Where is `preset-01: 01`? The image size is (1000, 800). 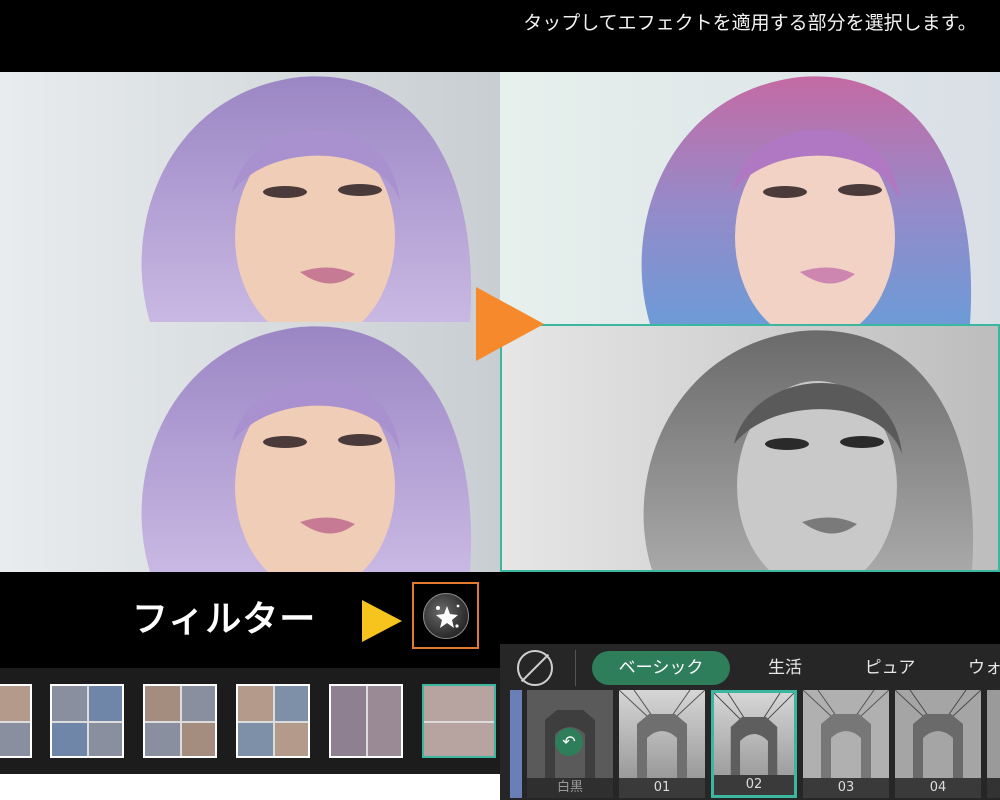 preset-01: 01 is located at coordinates (662, 744).